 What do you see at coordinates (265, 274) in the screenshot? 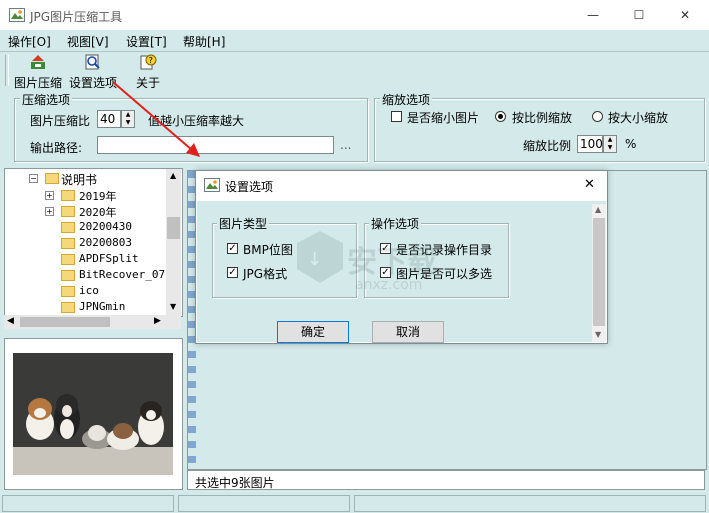
I see `jpg-label: JPG格式` at bounding box center [265, 274].